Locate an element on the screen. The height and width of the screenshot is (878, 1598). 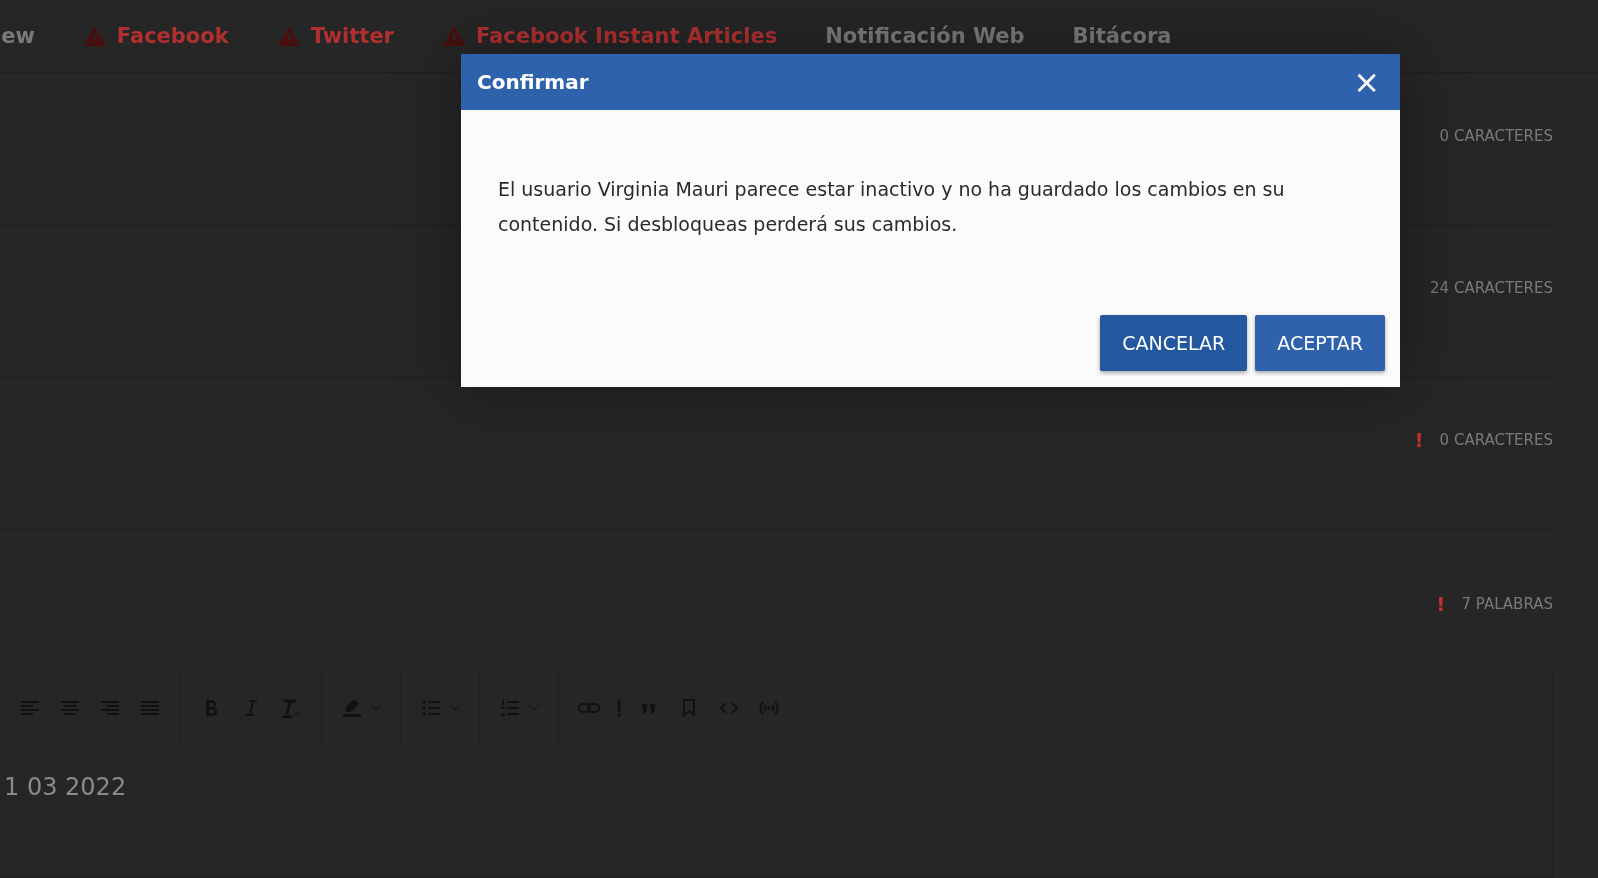
dialog-title: Confirmar is located at coordinates (533, 82).